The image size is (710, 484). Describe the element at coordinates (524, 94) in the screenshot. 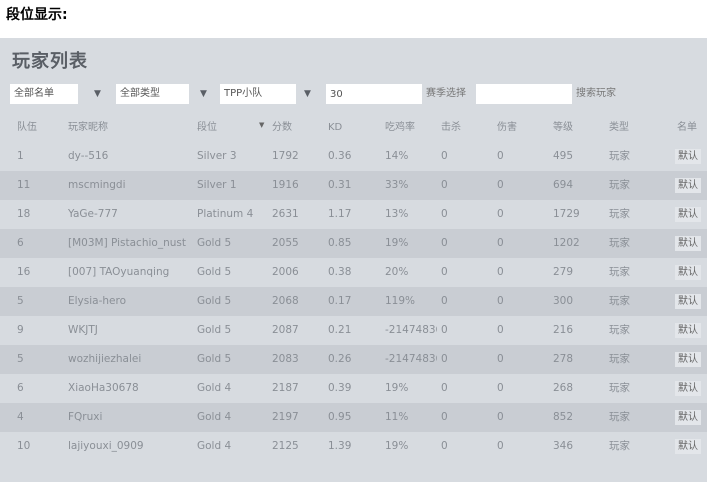

I see `search-player-input` at that location.